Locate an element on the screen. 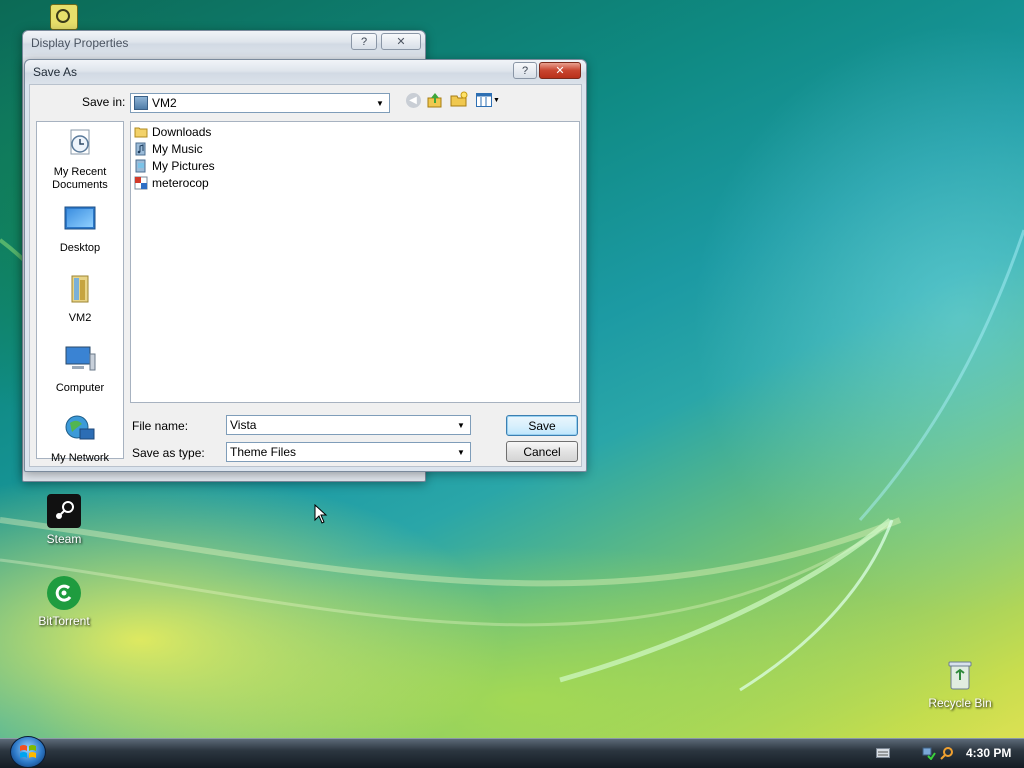 The height and width of the screenshot is (768, 1024). window-title: Display Properties is located at coordinates (80, 43).